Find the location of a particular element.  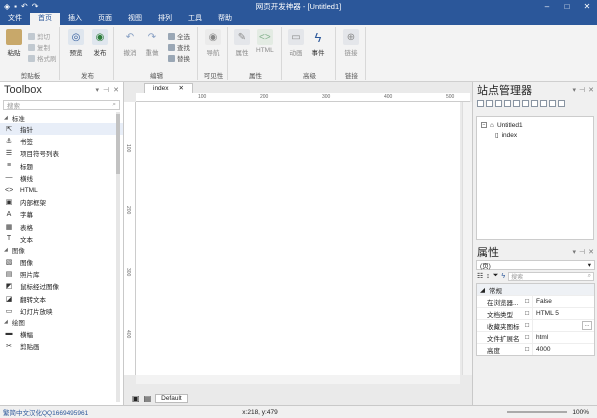

zoom-slider is located at coordinates (537, 412).